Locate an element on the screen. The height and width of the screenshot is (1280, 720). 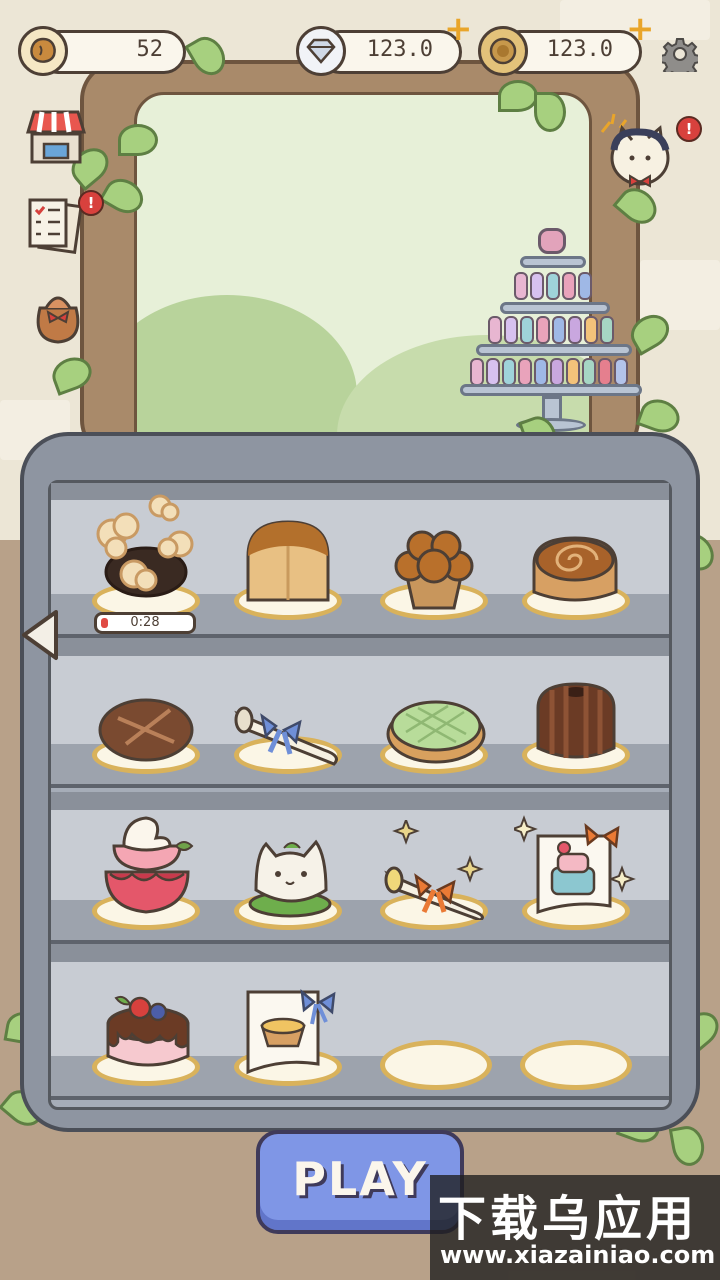
gift-bag-icon is located at coordinates (58, 316).